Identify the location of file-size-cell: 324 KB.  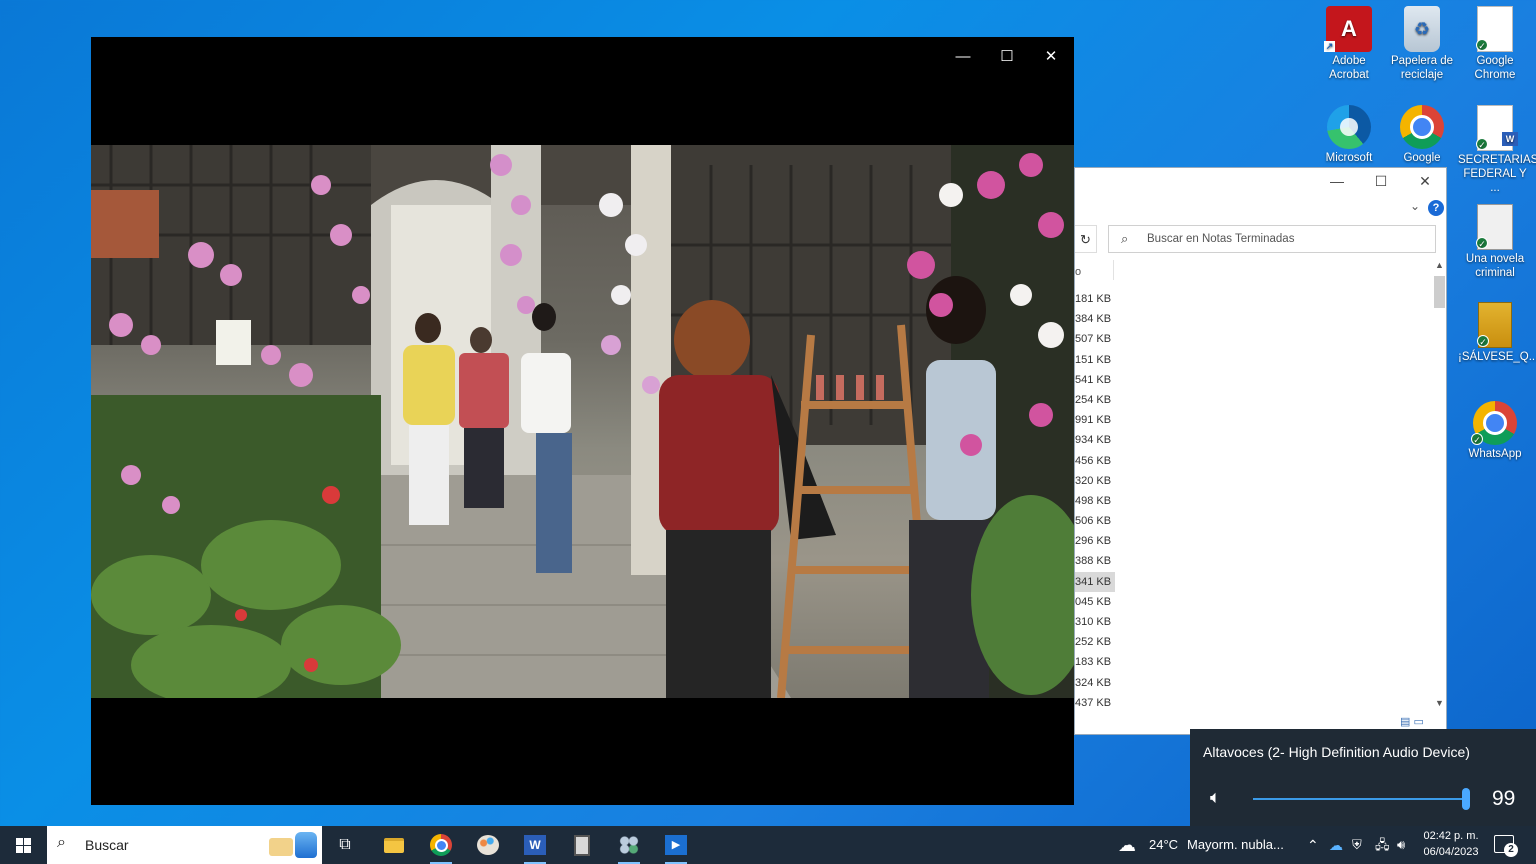
(1095, 683).